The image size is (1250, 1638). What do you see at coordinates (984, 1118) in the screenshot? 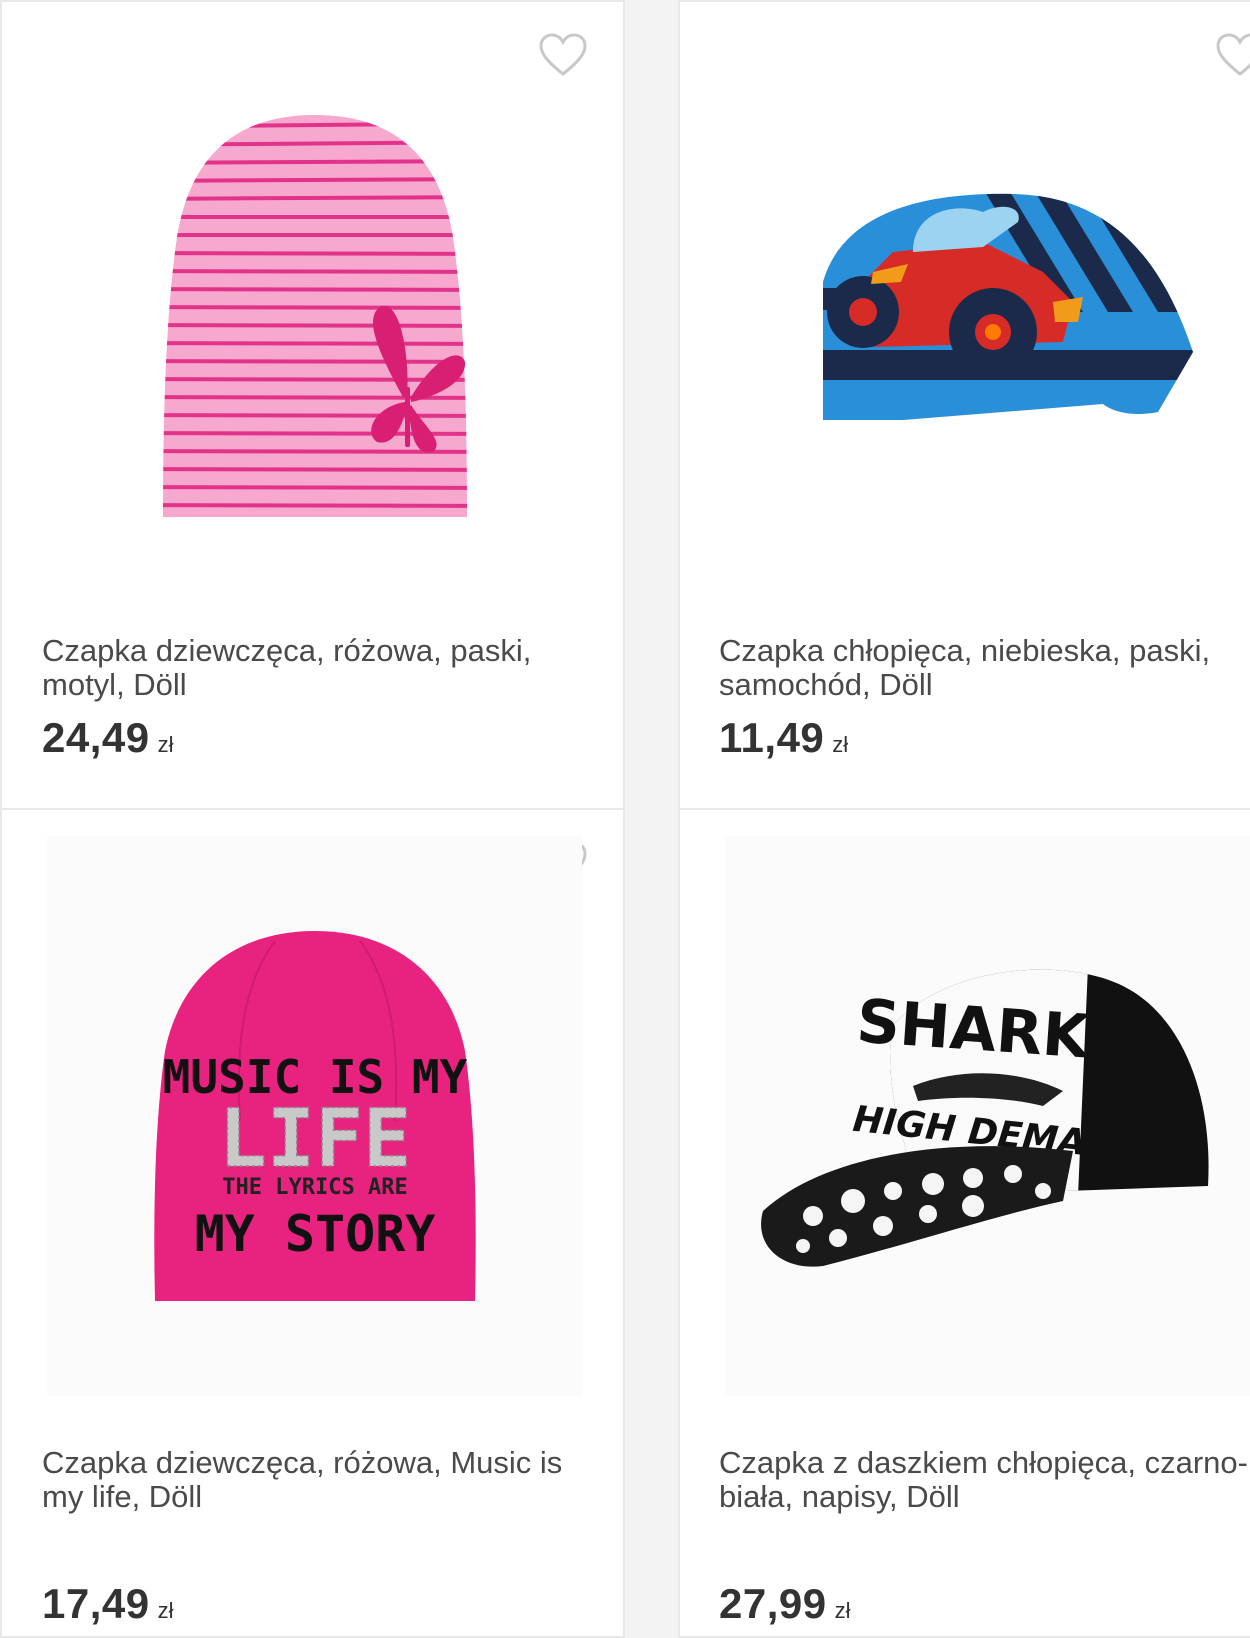
I see `baseball-cap-image: SHARKS HIGH DEMAND` at bounding box center [984, 1118].